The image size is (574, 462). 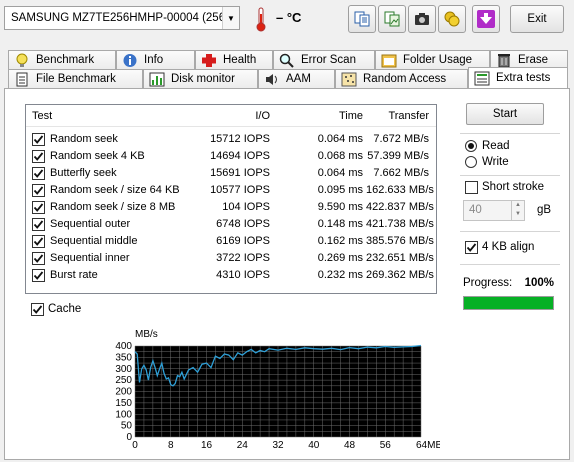 I want to click on save-button, so click(x=486, y=19).